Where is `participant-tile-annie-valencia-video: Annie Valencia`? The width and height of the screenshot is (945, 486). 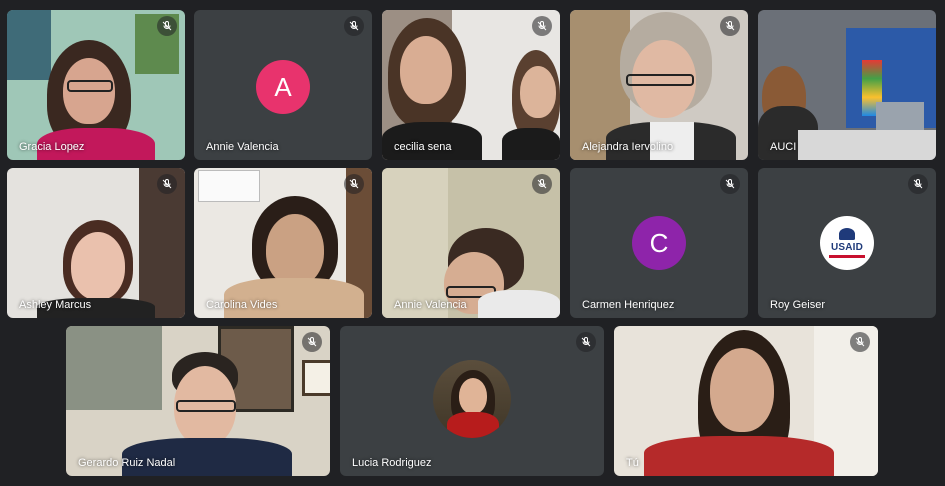 participant-tile-annie-valencia-video: Annie Valencia is located at coordinates (471, 243).